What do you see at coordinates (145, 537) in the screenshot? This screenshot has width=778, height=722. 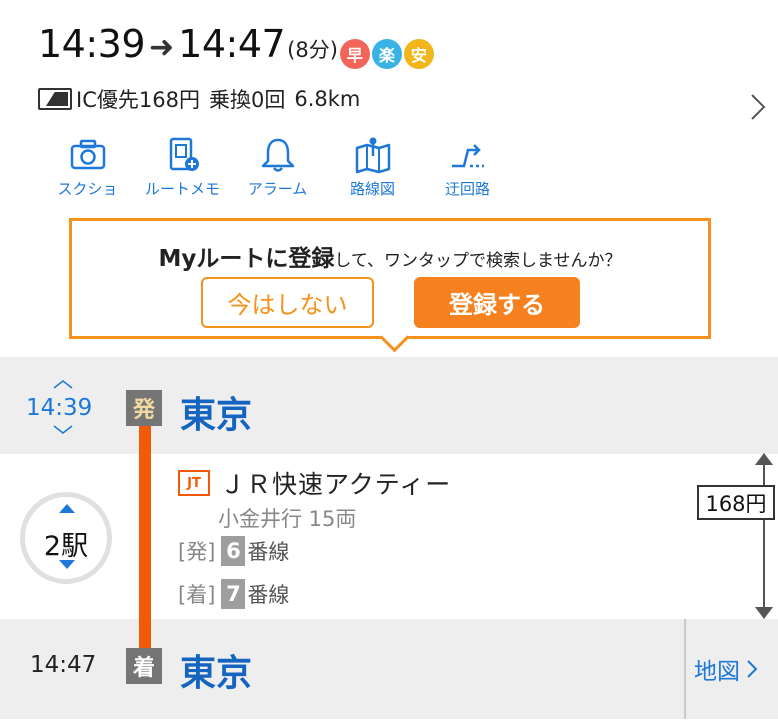 I see `line-segment-bar` at bounding box center [145, 537].